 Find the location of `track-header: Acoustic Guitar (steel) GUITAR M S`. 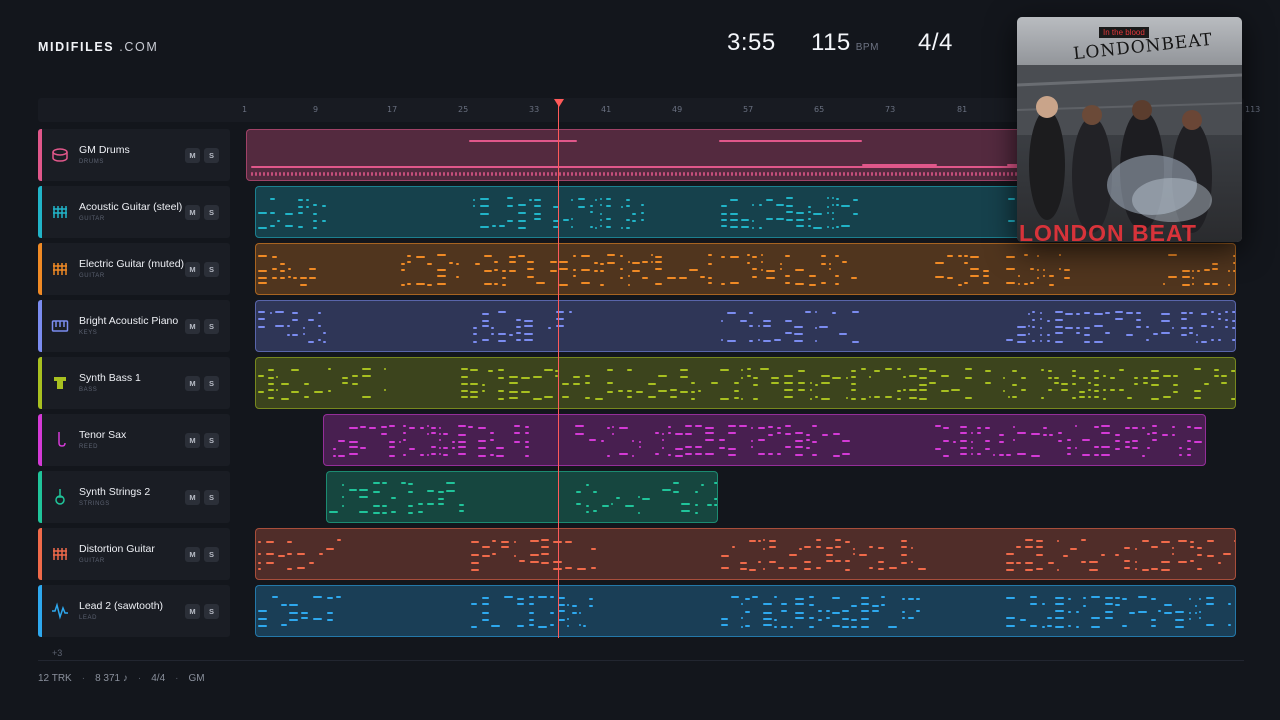

track-header: Acoustic Guitar (steel) GUITAR M S is located at coordinates (134, 212).